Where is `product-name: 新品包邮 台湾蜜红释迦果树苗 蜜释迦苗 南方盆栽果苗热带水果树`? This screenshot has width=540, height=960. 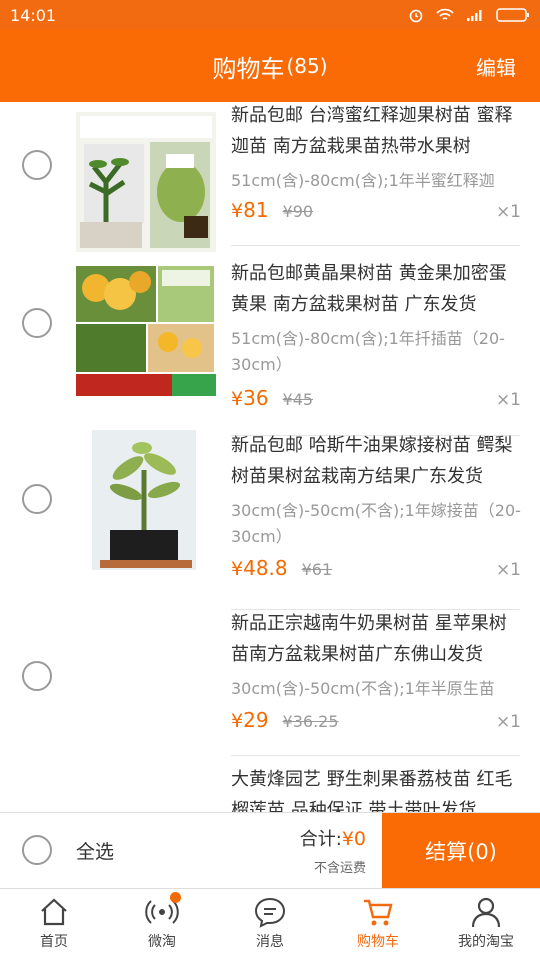 product-name: 新品包邮 台湾蜜红释迦果树苗 蜜释迦苗 南方盆栽果苗热带水果树 is located at coordinates (376, 132).